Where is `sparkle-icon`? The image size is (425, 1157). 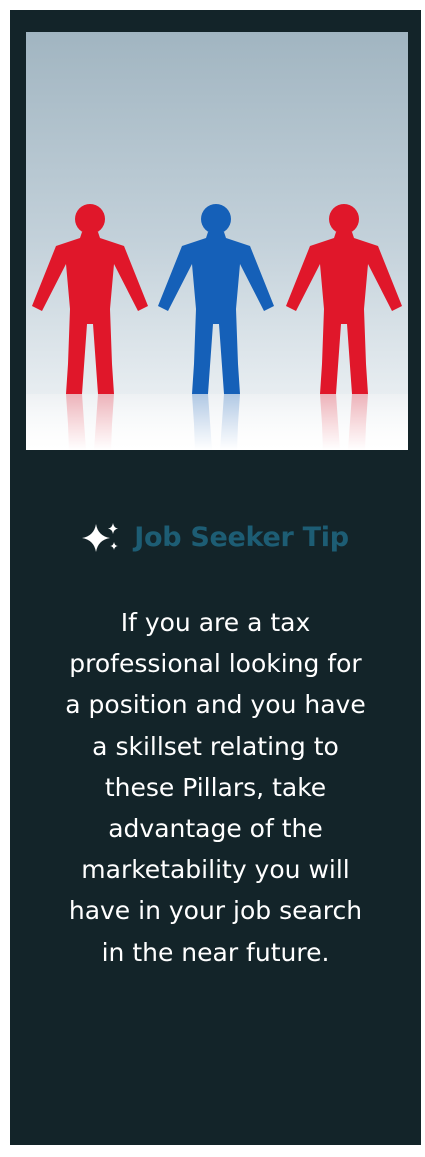 sparkle-icon is located at coordinates (102, 537).